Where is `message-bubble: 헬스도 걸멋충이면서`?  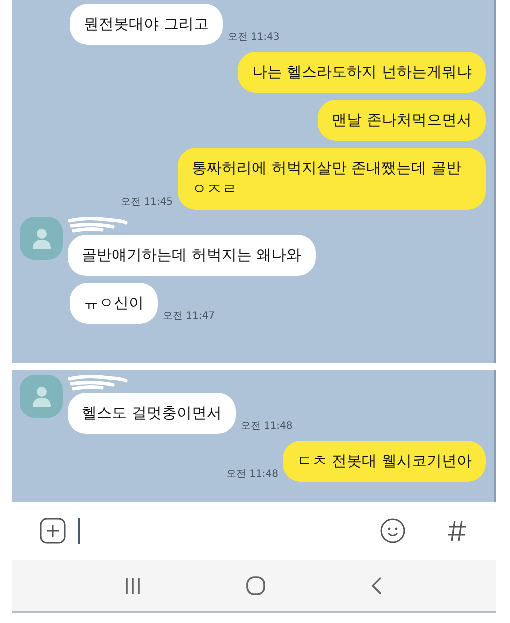
message-bubble: 헬스도 걸멋충이면서 is located at coordinates (152, 413).